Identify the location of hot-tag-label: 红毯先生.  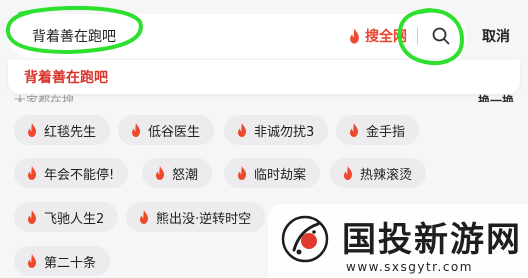
(70, 132).